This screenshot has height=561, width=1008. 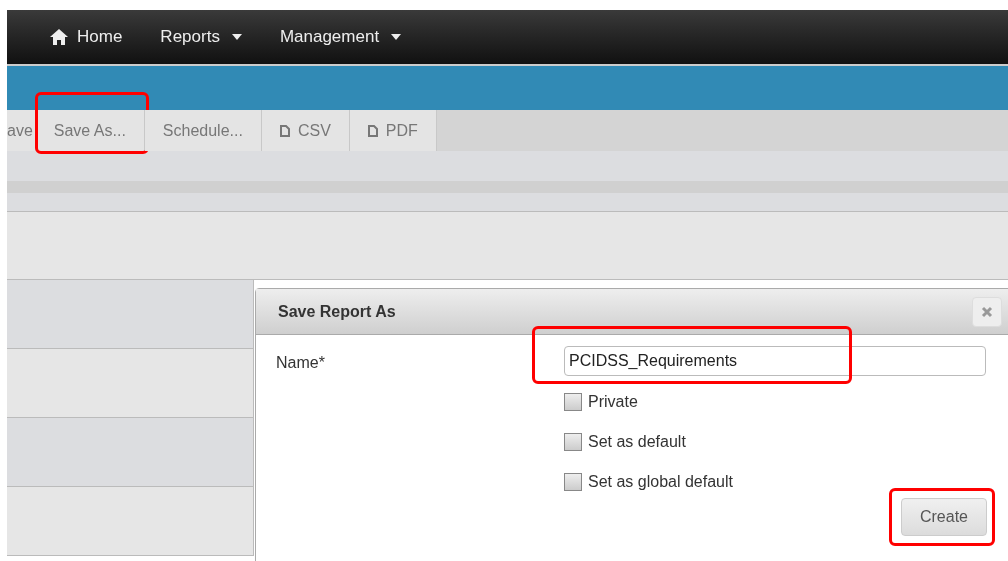 What do you see at coordinates (775, 361) in the screenshot?
I see `name-input: PCIDSS_Requirements` at bounding box center [775, 361].